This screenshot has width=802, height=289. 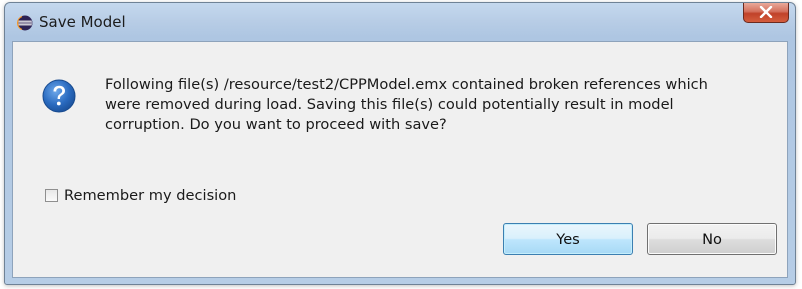 I want to click on close-button, so click(x=766, y=13).